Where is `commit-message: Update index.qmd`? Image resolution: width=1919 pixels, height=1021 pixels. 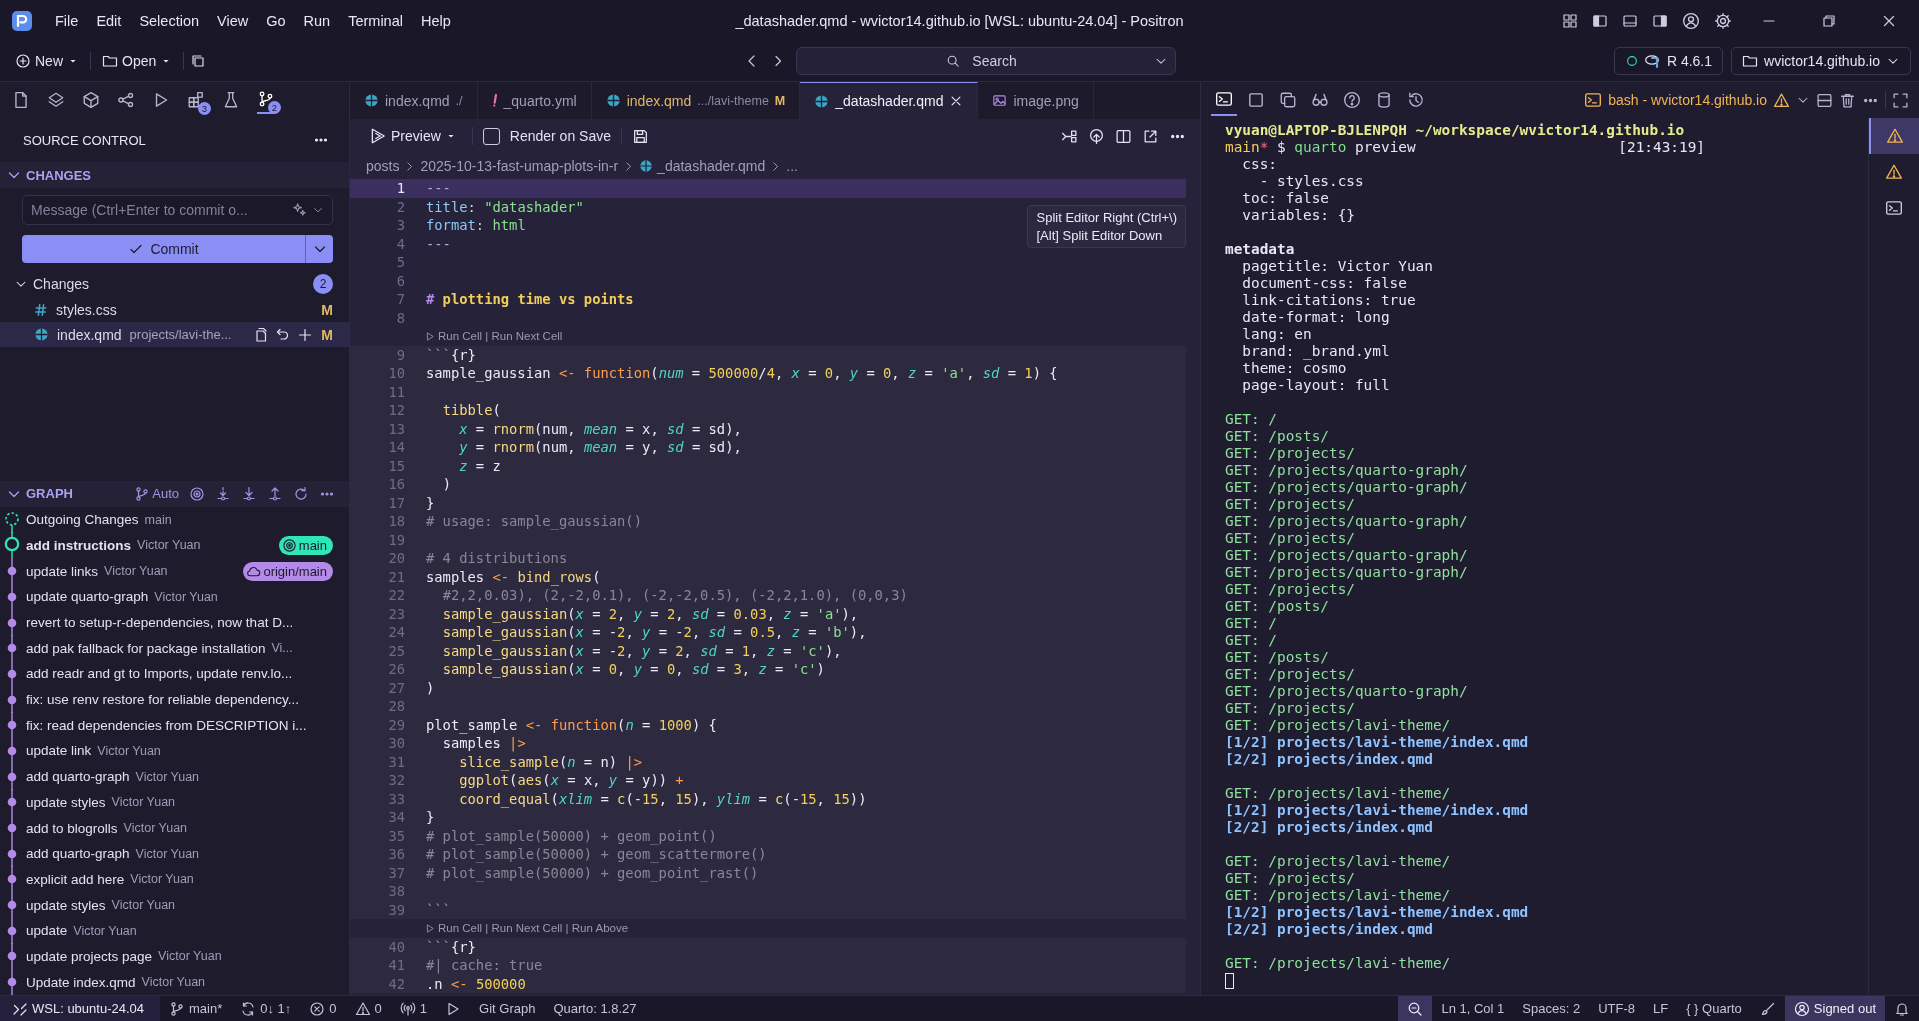
commit-message: Update index.qmd is located at coordinates (81, 982).